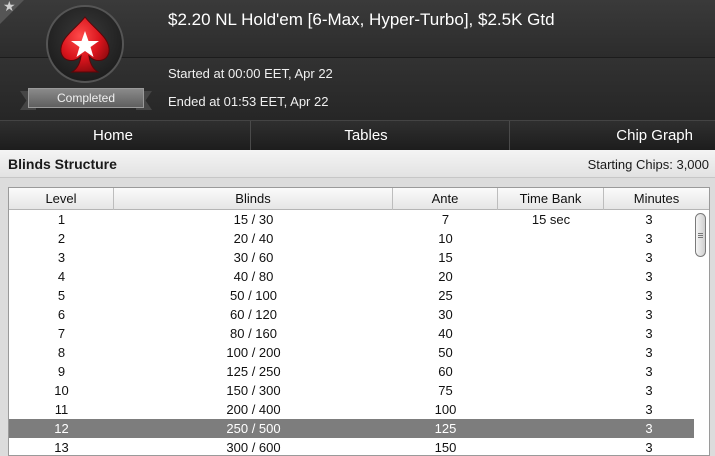  I want to click on table-row: 13 300 / 600 150 3, so click(351, 446).